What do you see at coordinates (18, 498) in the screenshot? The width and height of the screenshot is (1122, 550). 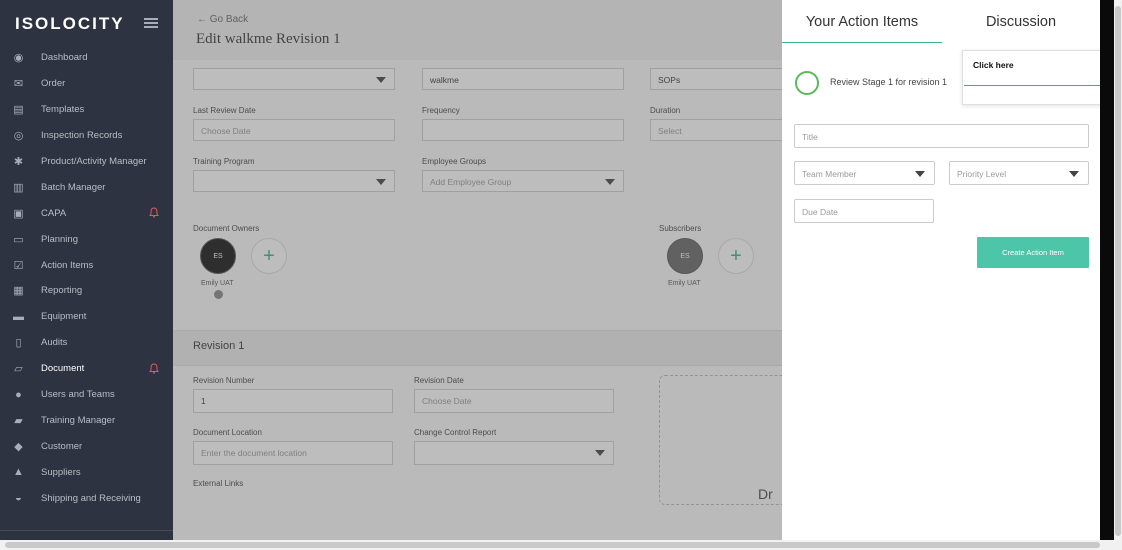 I see `inbox-icon: ◒` at bounding box center [18, 498].